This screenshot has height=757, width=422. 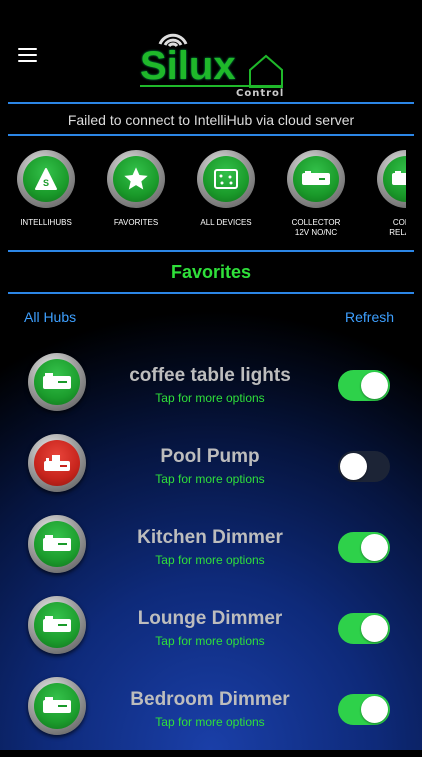 I want to click on collector-device-icon, so click(x=316, y=178).